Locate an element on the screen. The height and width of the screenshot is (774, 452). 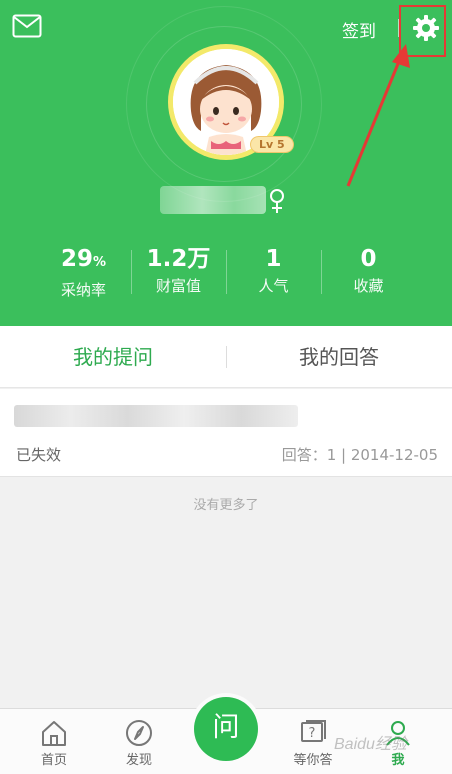
stat-label: 收藏 is located at coordinates (368, 286).